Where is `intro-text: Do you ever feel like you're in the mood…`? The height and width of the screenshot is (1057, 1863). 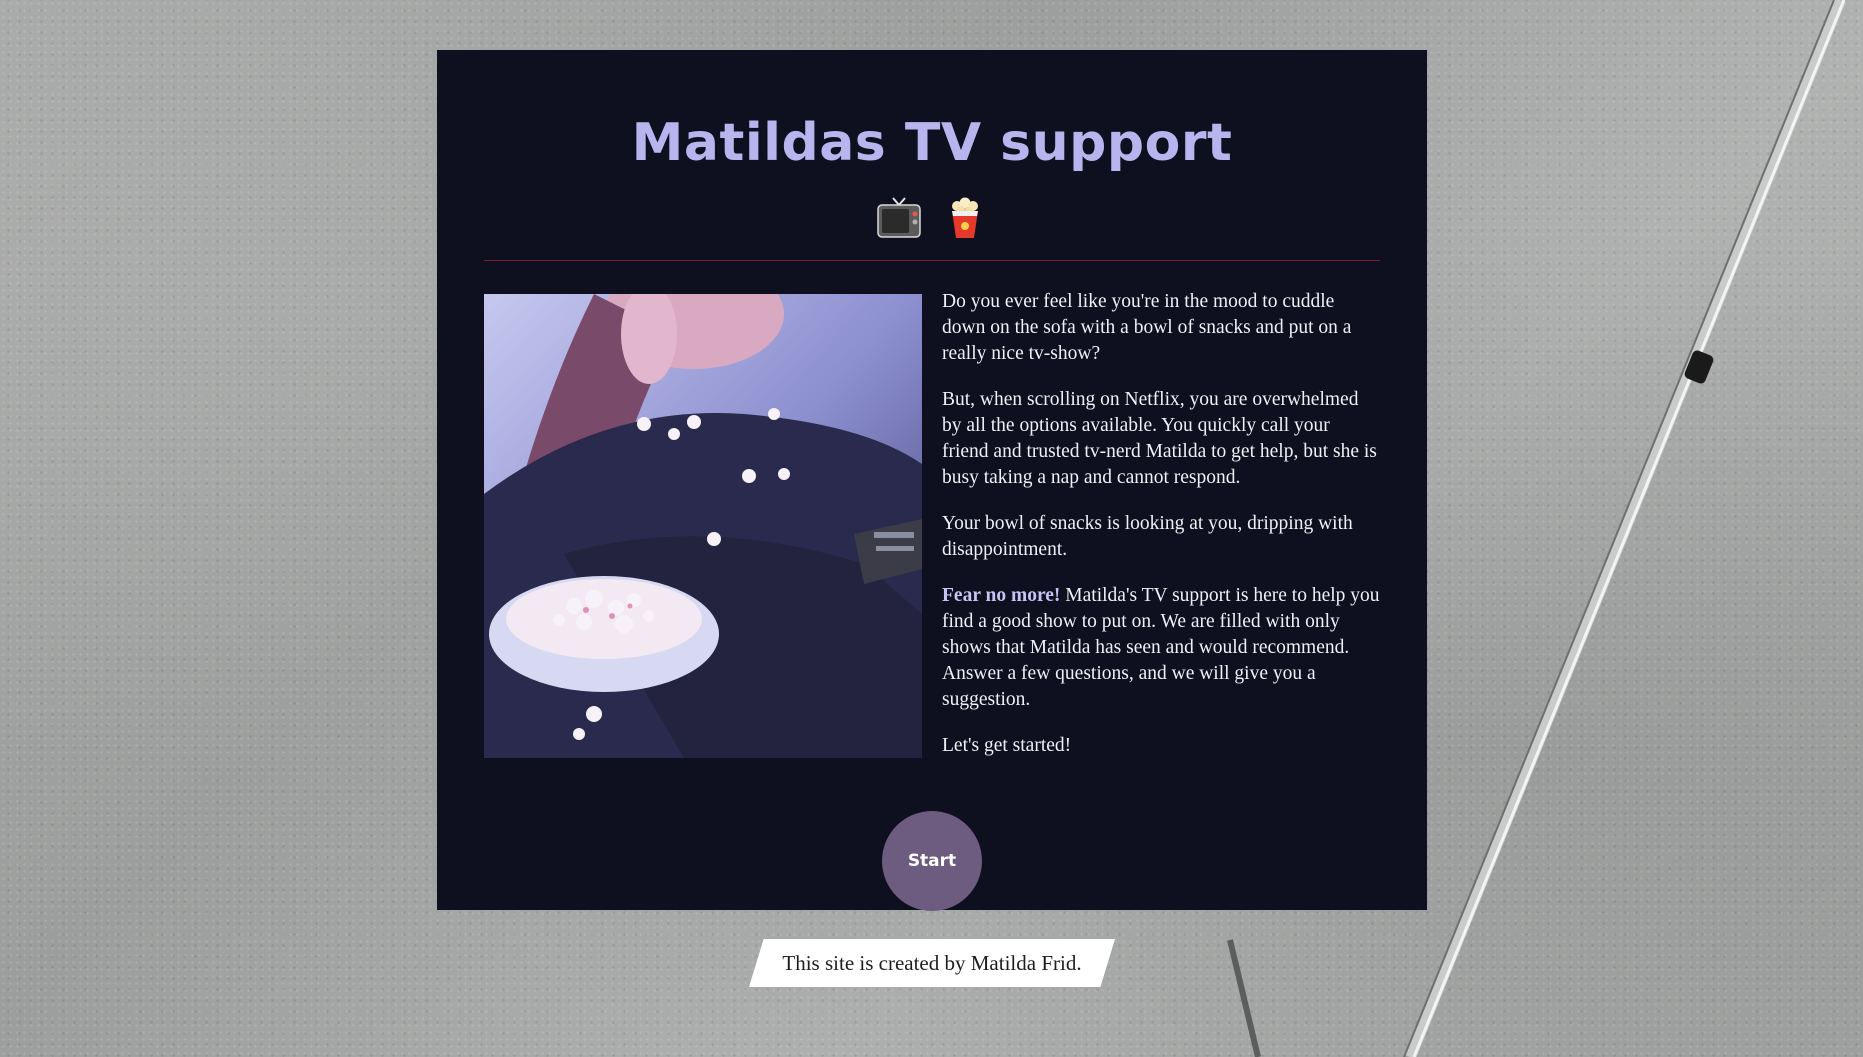 intro-text: Do you ever feel like you're in the mood… is located at coordinates (1161, 534).